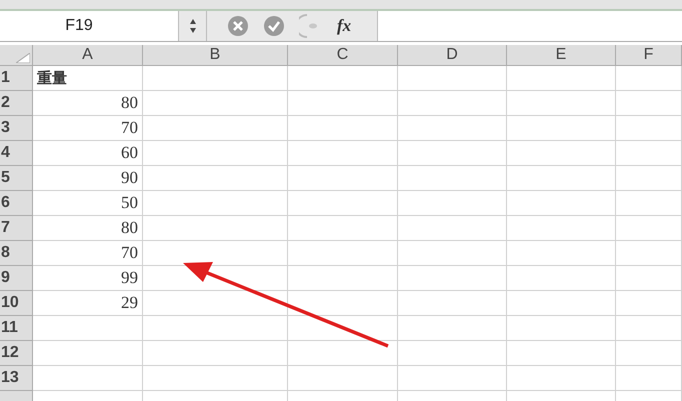  Describe the element at coordinates (16, 228) in the screenshot. I see `row-header: 7` at that location.